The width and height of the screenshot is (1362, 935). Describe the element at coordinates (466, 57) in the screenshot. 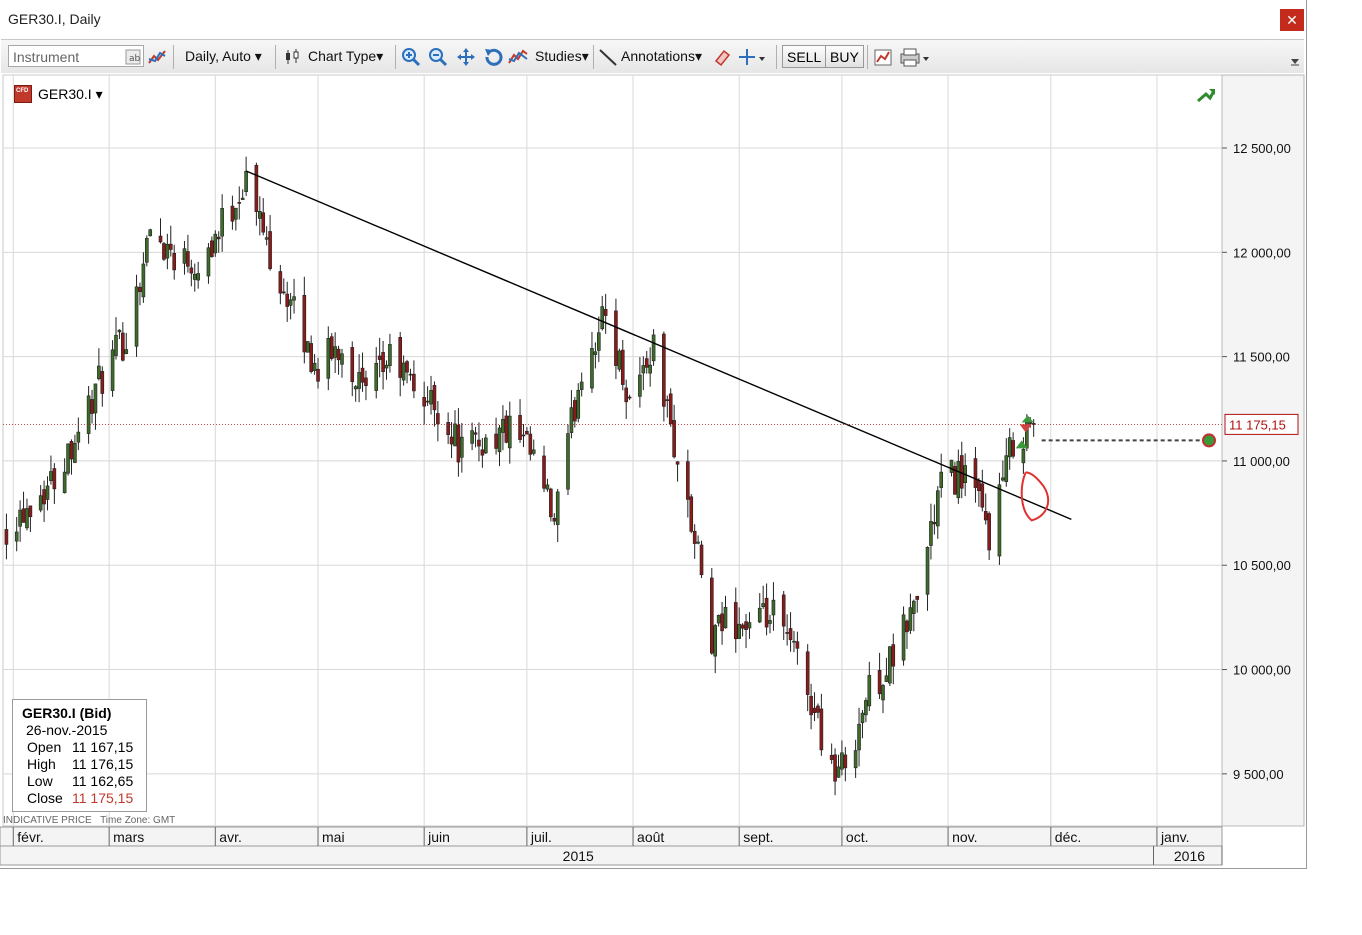

I see `pan-icon` at that location.